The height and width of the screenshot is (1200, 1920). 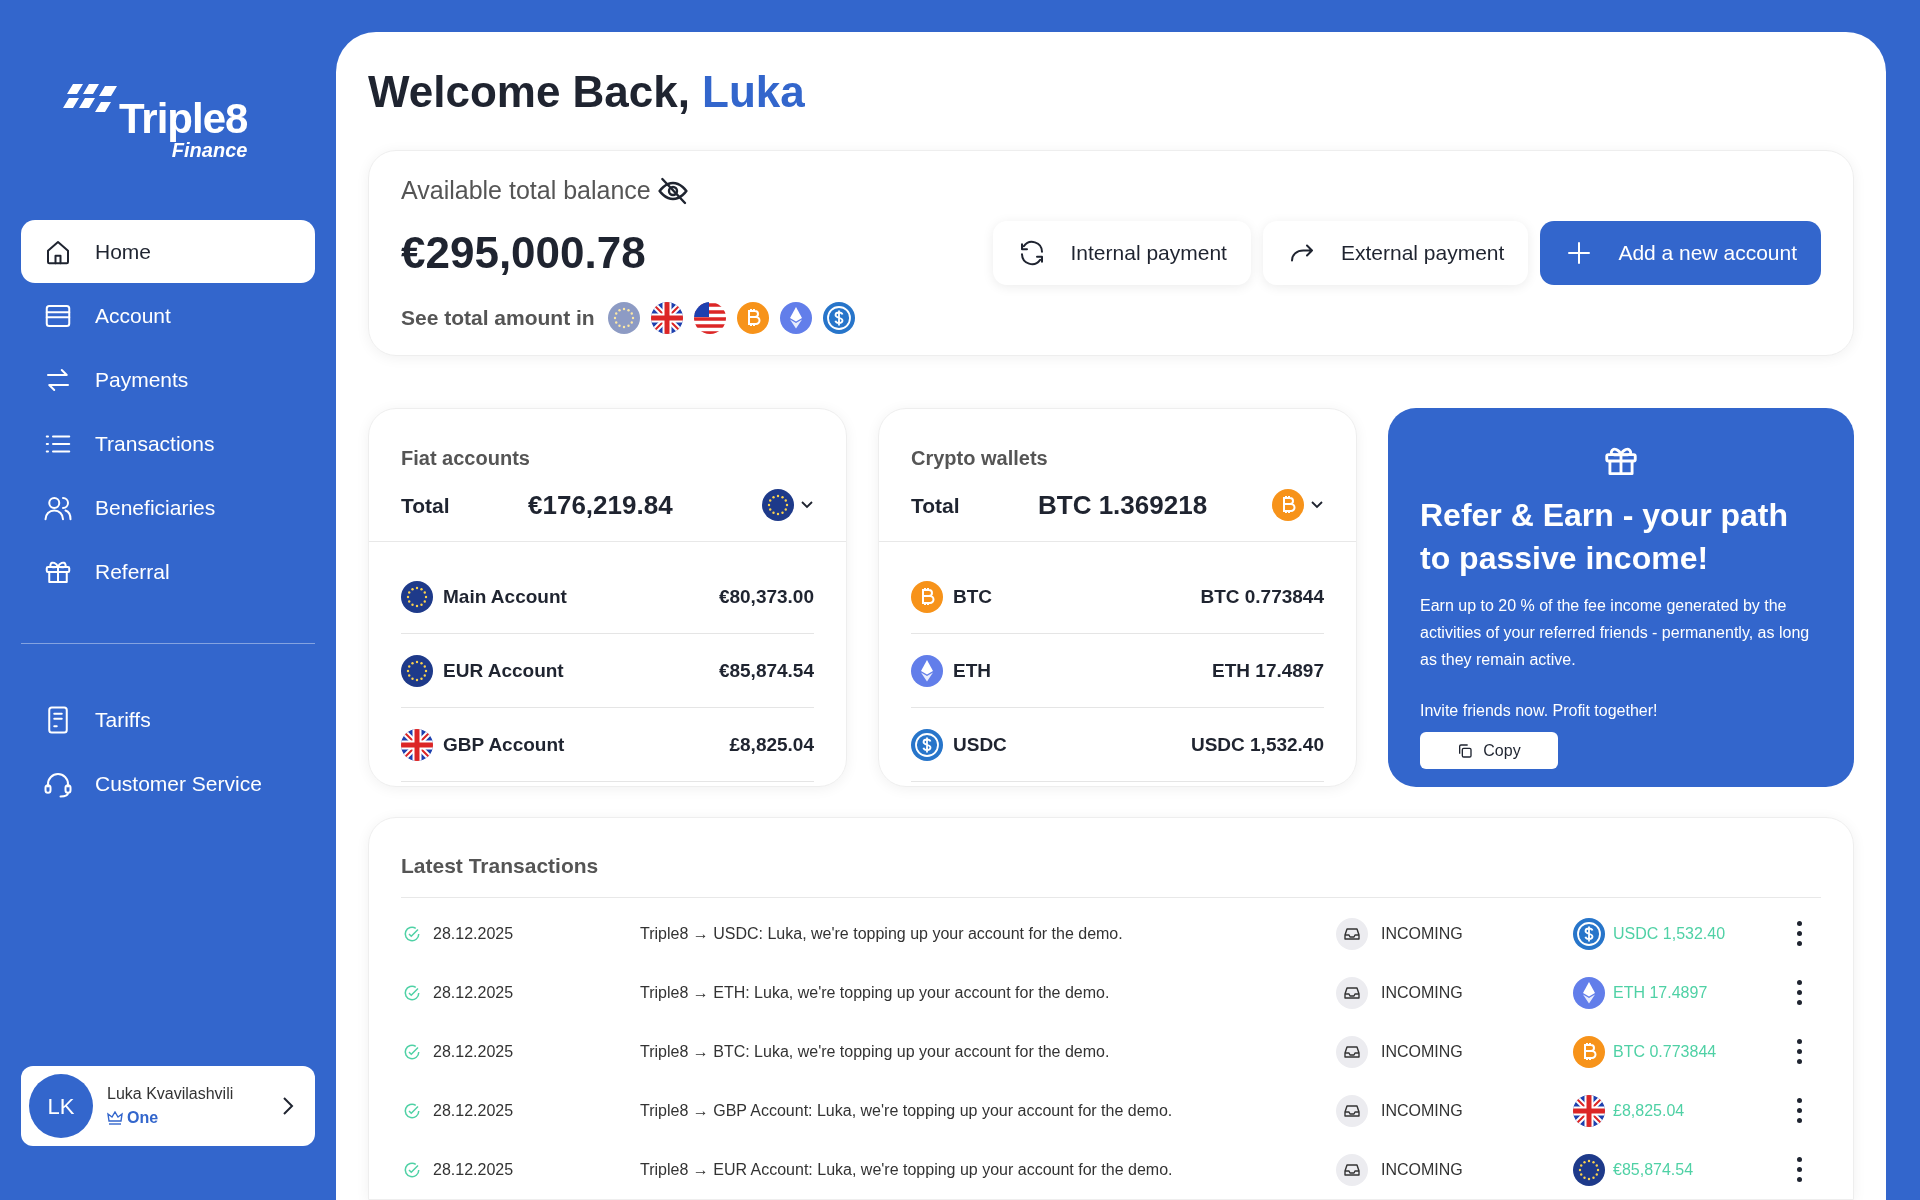 I want to click on balance-label: Available total balance, so click(x=526, y=191).